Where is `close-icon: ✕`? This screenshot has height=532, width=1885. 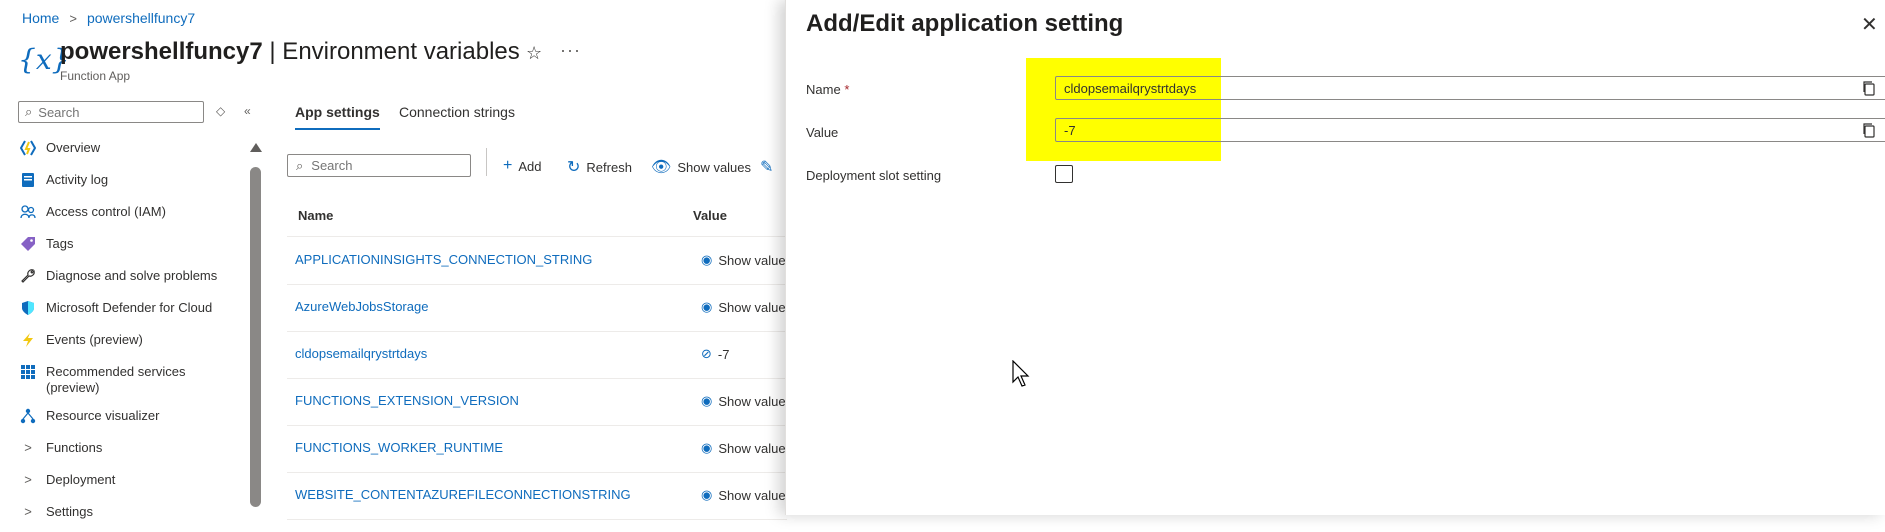 close-icon: ✕ is located at coordinates (1869, 24).